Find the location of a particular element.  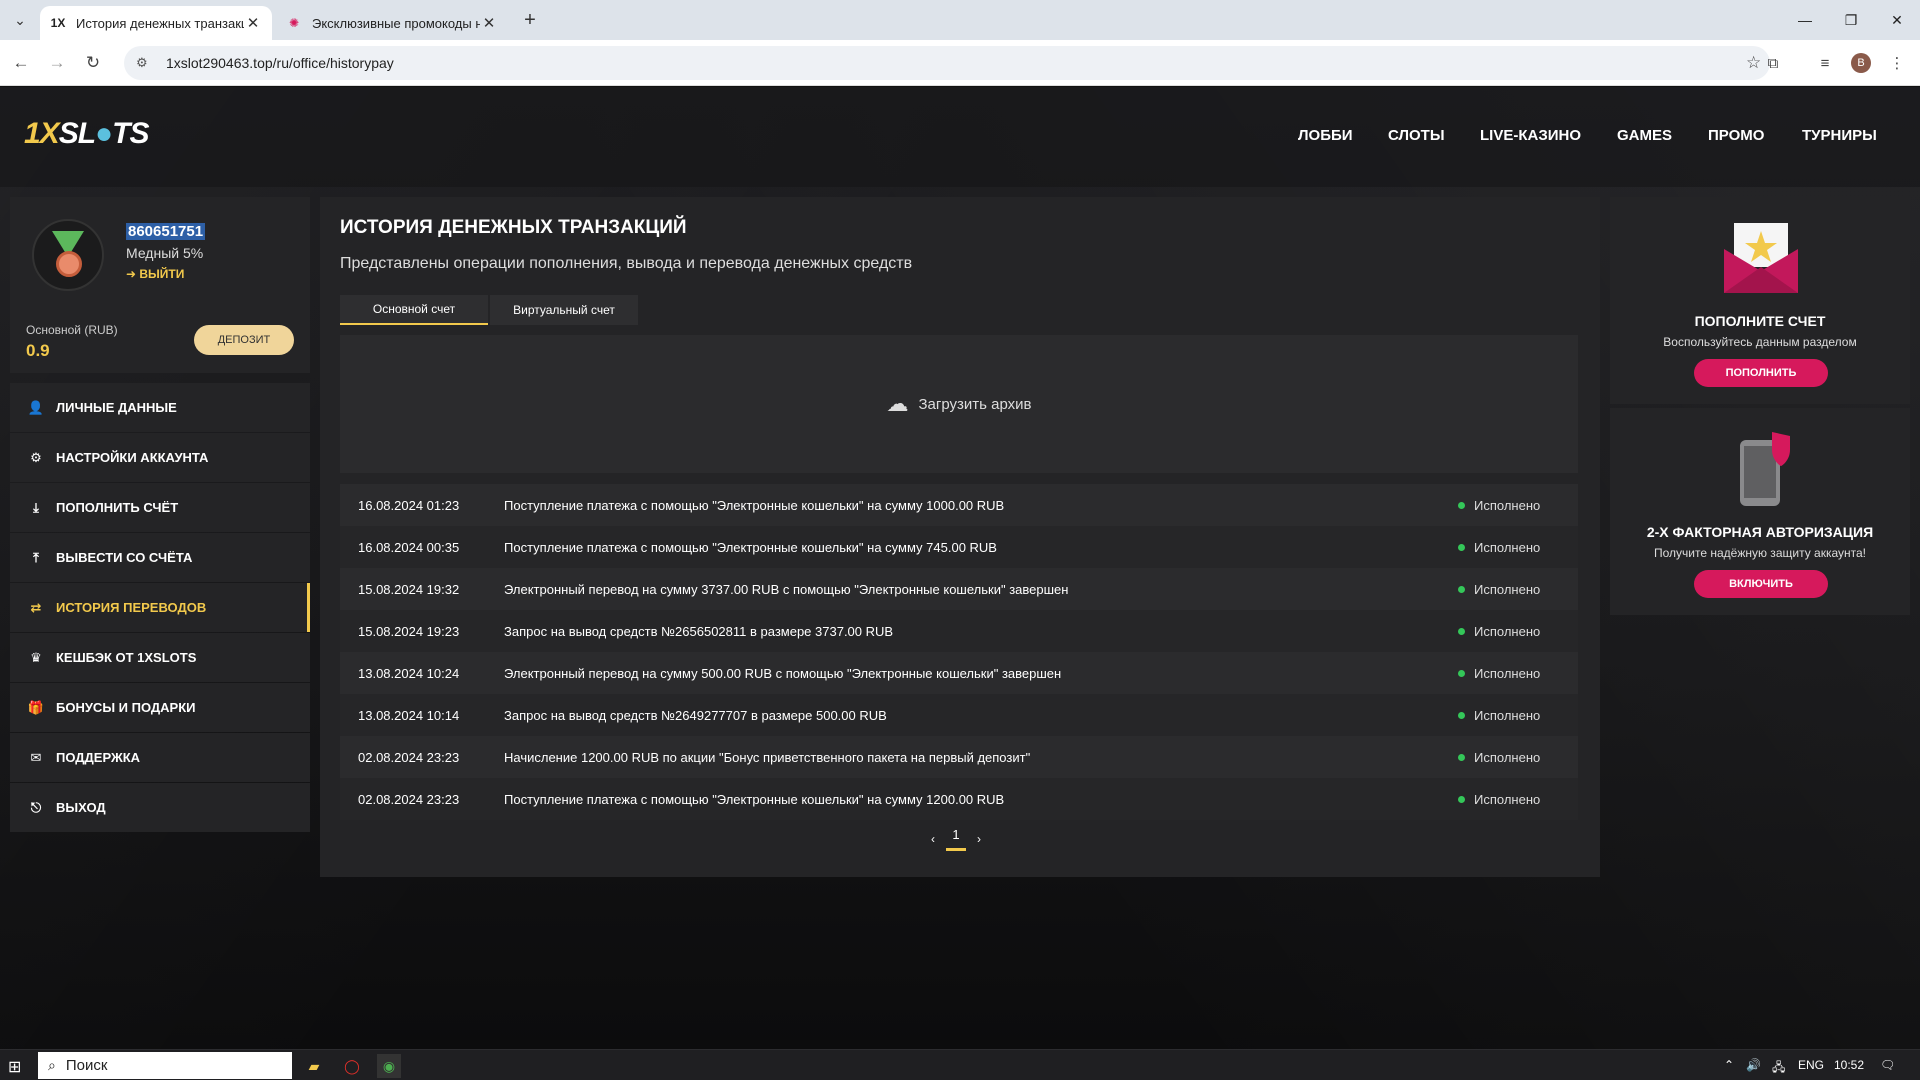

browser-tab-inactive: ✺ Эксклюзивные промокоды на ✕ is located at coordinates (392, 23).